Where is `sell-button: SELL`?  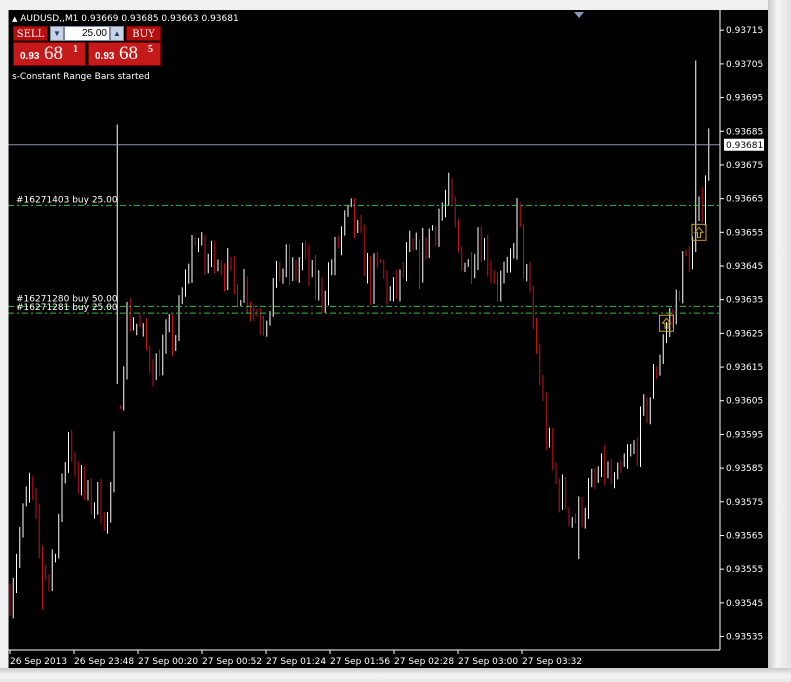
sell-button: SELL is located at coordinates (30, 33).